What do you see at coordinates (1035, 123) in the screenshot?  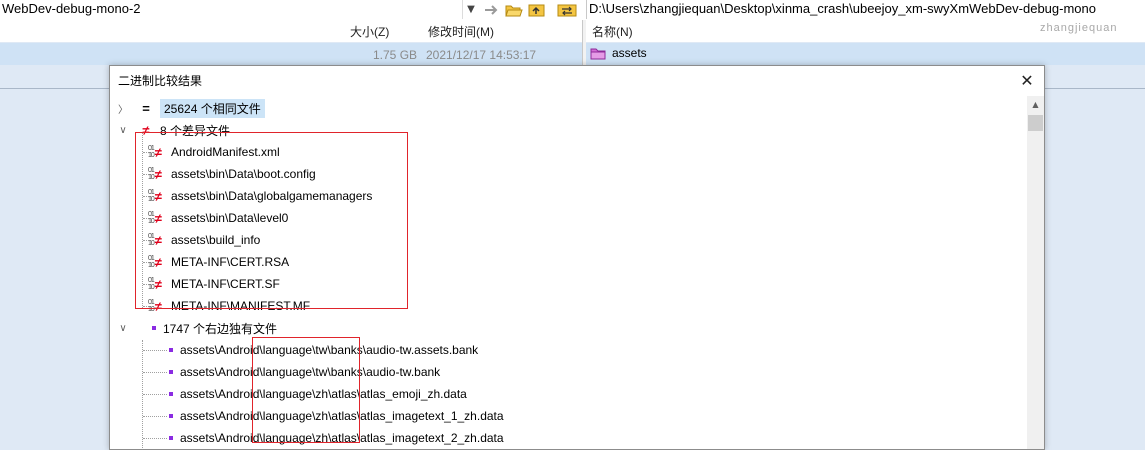 I see `scrollbar-thumb` at bounding box center [1035, 123].